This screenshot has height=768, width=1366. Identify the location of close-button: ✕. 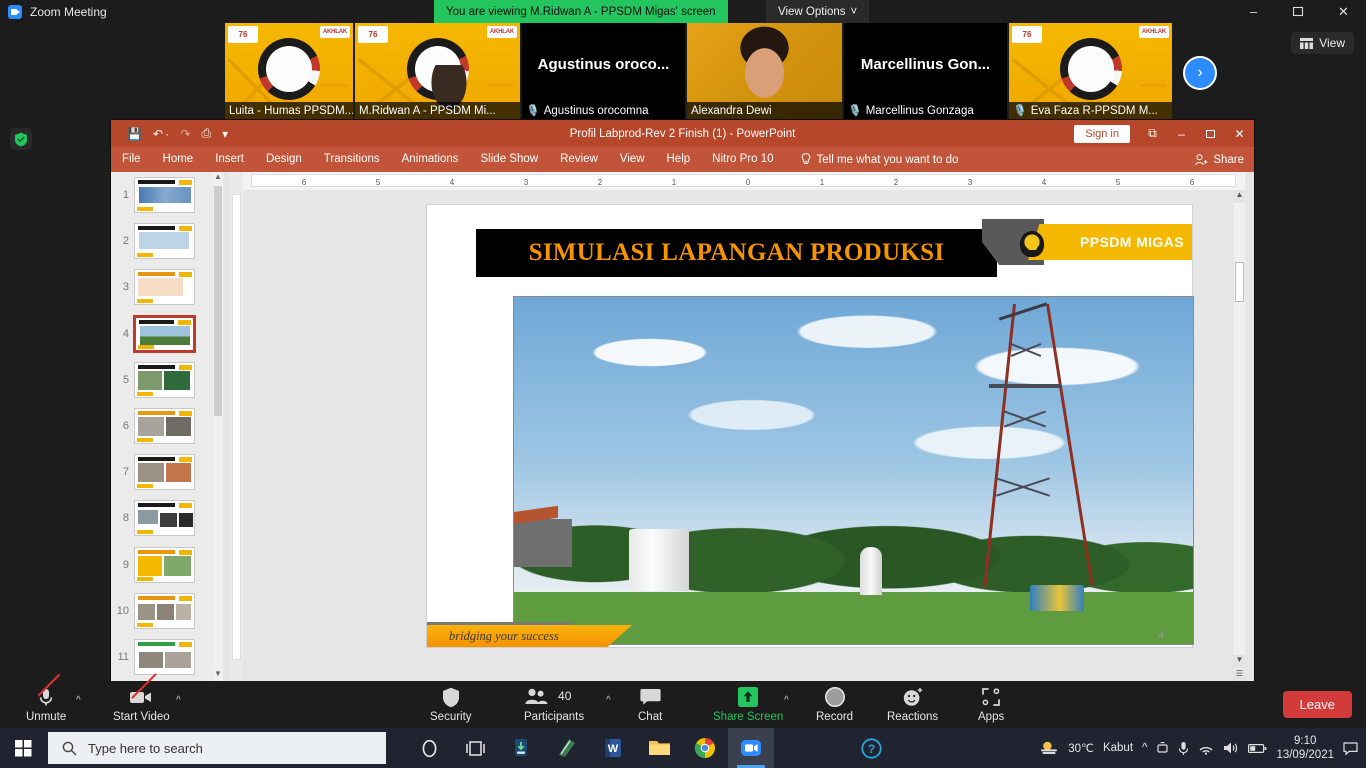
(1343, 11).